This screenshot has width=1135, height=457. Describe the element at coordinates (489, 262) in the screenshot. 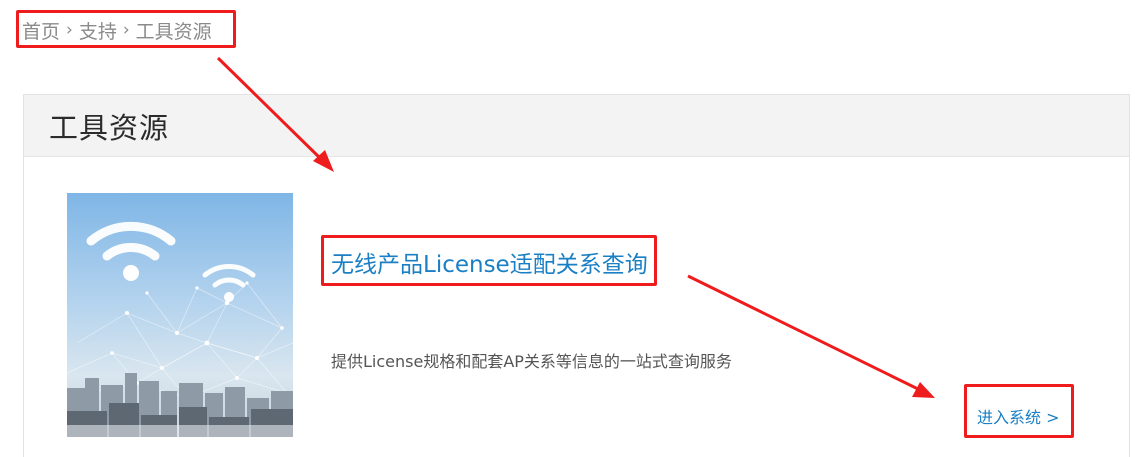

I see `product-title-link: 无线产品License适配关系查询` at that location.